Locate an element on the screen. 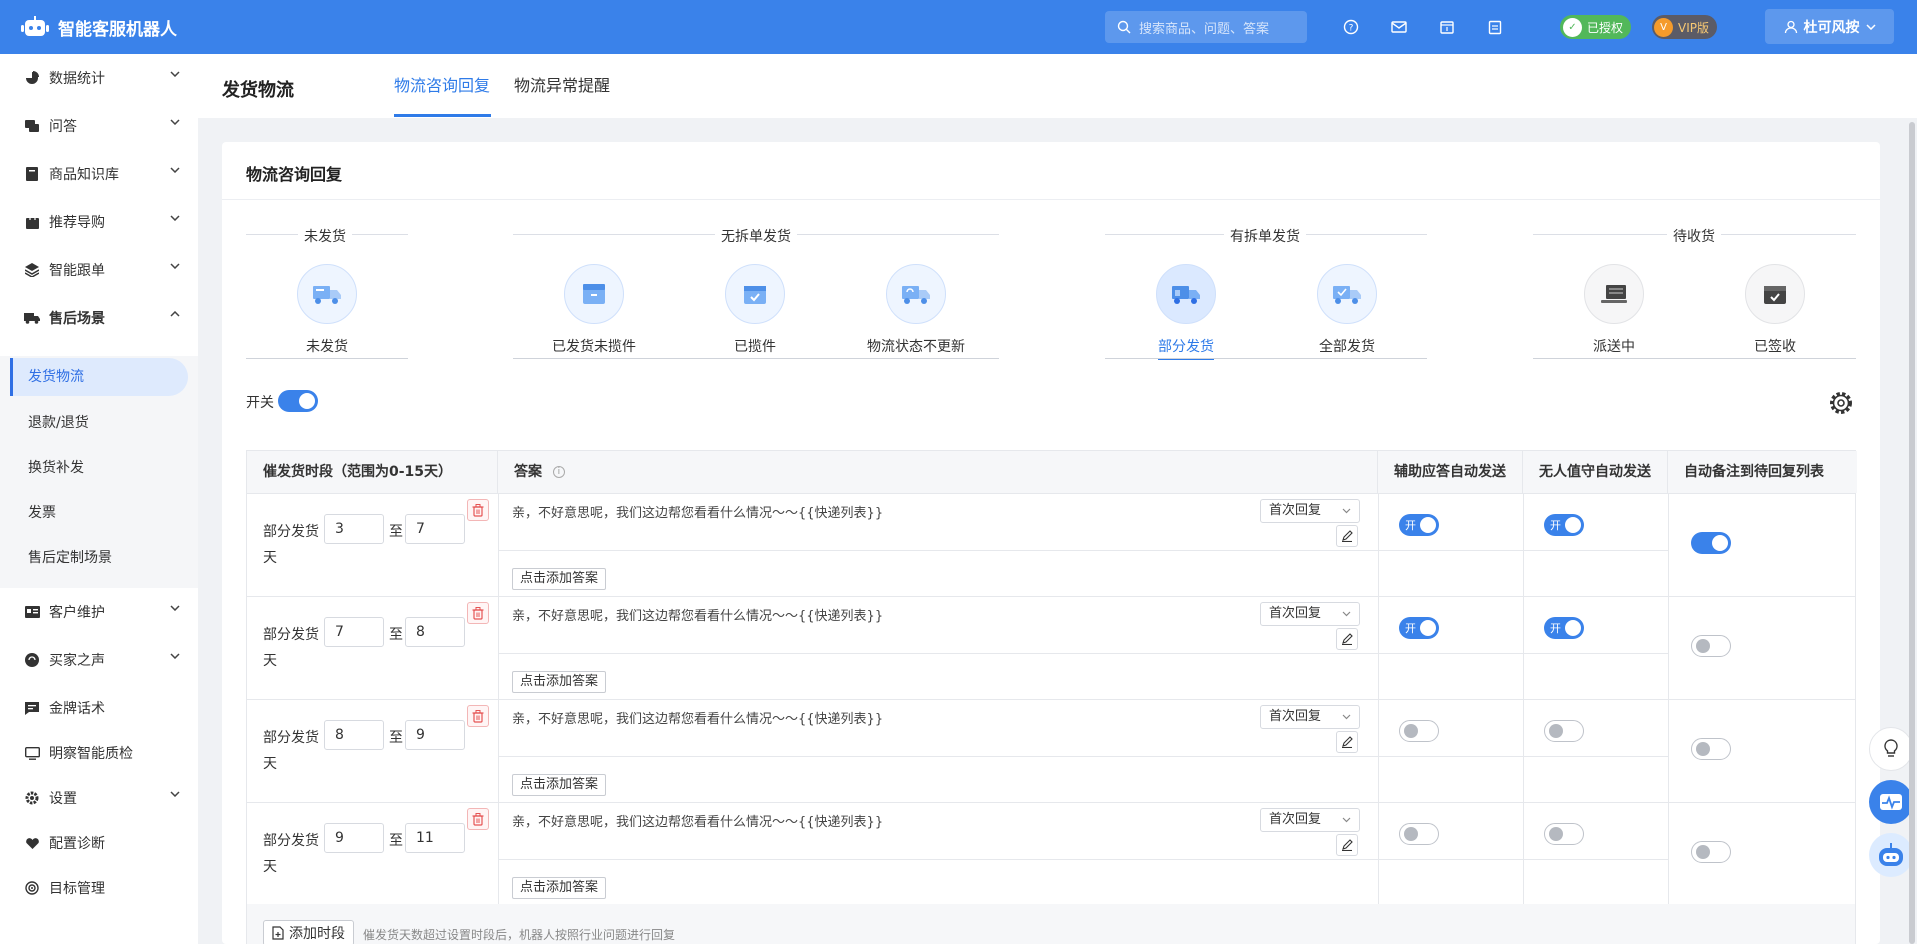  toggle-on-text: 开 is located at coordinates (1410, 525).